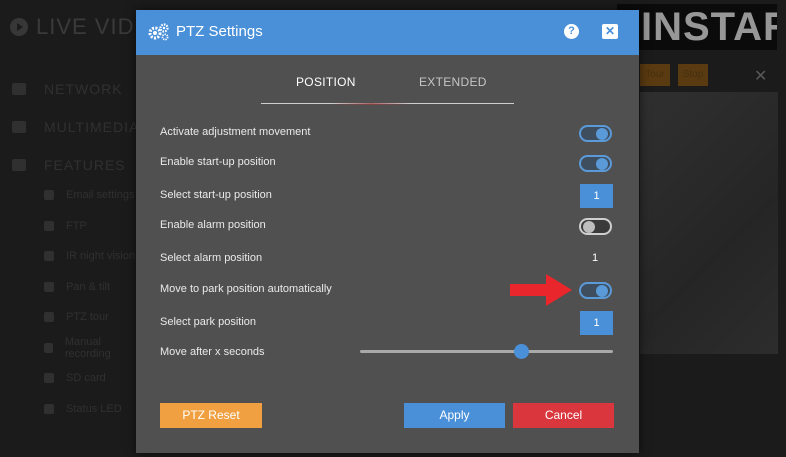 The width and height of the screenshot is (786, 457). I want to click on park-automatically-toggle, so click(595, 290).